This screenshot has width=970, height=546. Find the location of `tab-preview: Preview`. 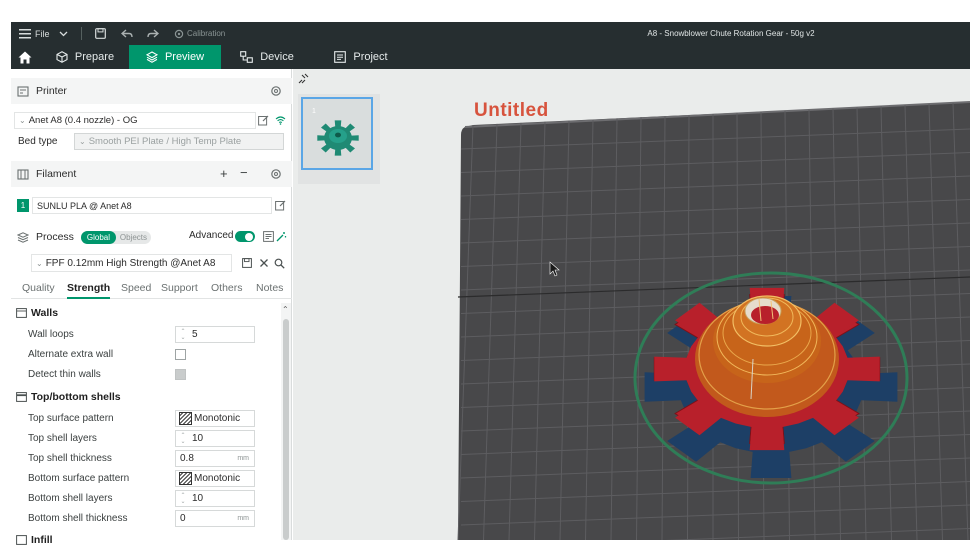

tab-preview: Preview is located at coordinates (175, 57).